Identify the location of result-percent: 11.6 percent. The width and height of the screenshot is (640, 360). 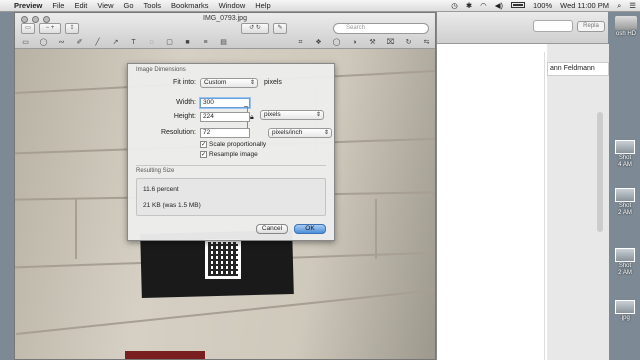
(161, 189).